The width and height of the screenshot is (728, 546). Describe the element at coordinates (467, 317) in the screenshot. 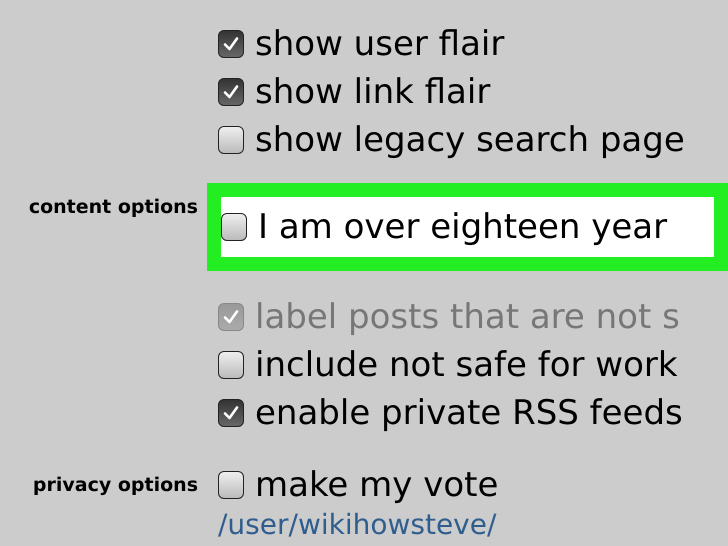

I see `option-label: label posts that are not s` at that location.